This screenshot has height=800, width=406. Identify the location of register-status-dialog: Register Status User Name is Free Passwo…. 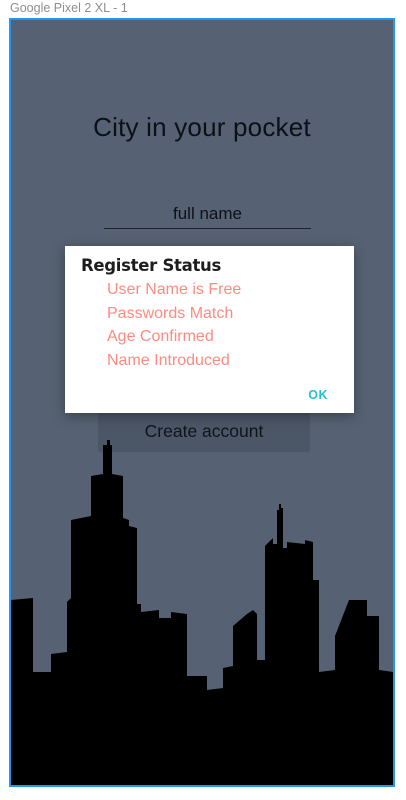
(209, 329).